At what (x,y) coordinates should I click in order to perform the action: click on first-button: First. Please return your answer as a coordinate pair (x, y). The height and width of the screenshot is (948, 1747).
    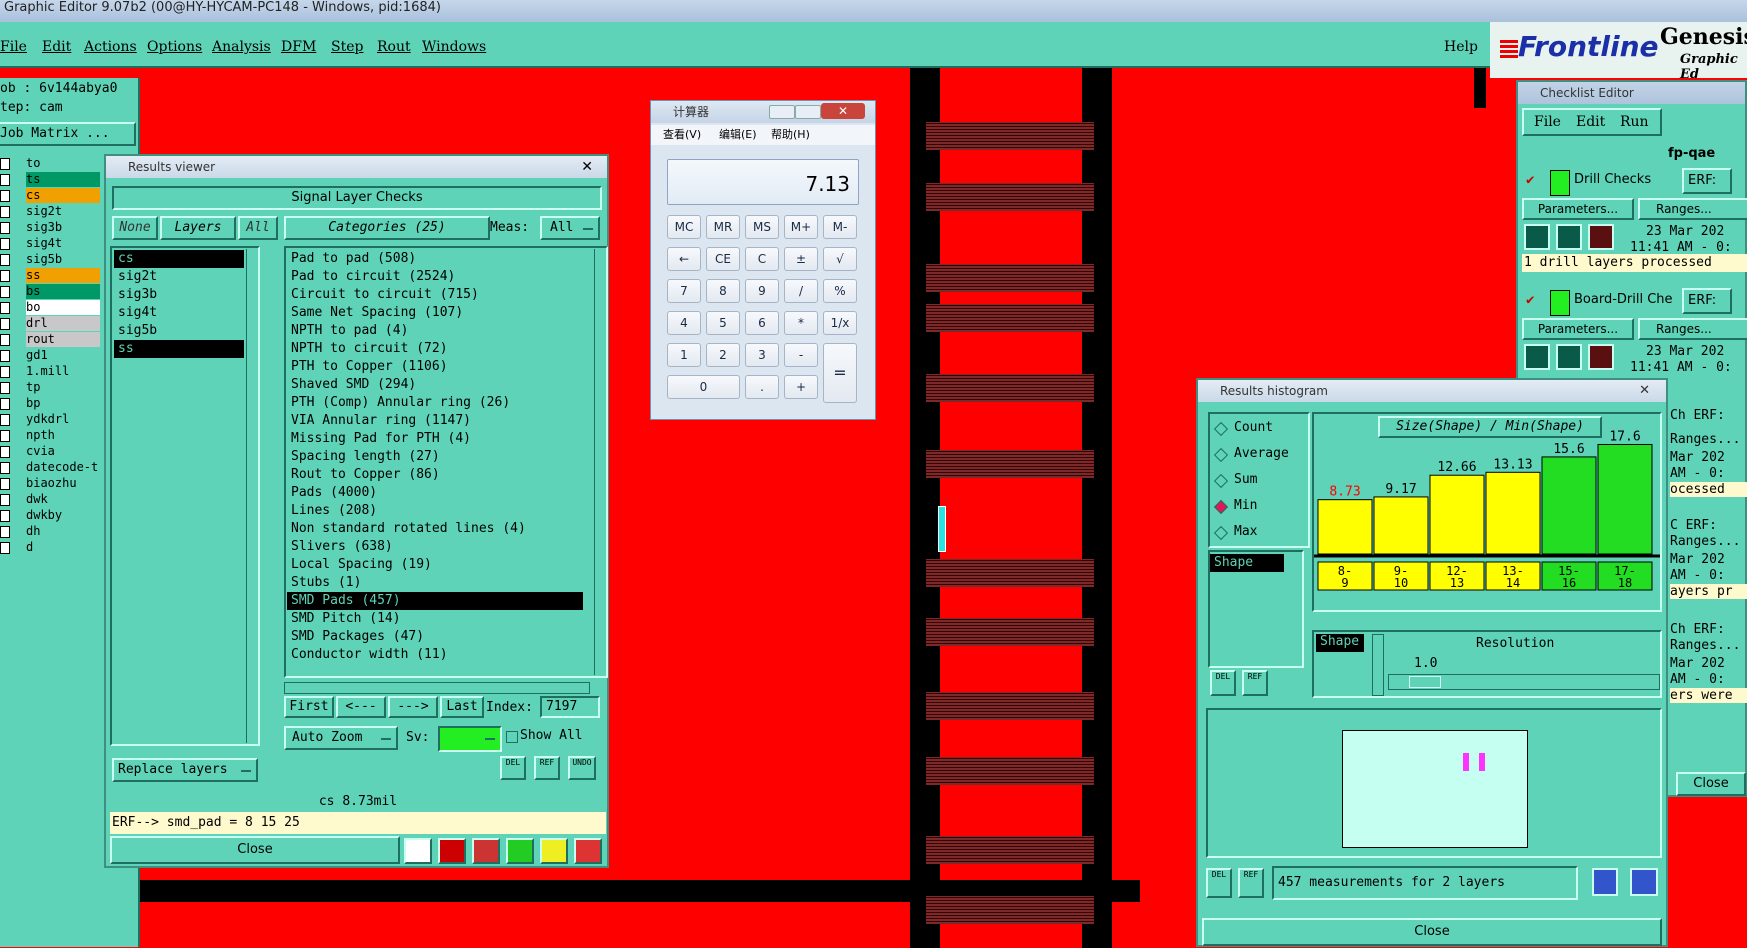
    Looking at the image, I should click on (309, 707).